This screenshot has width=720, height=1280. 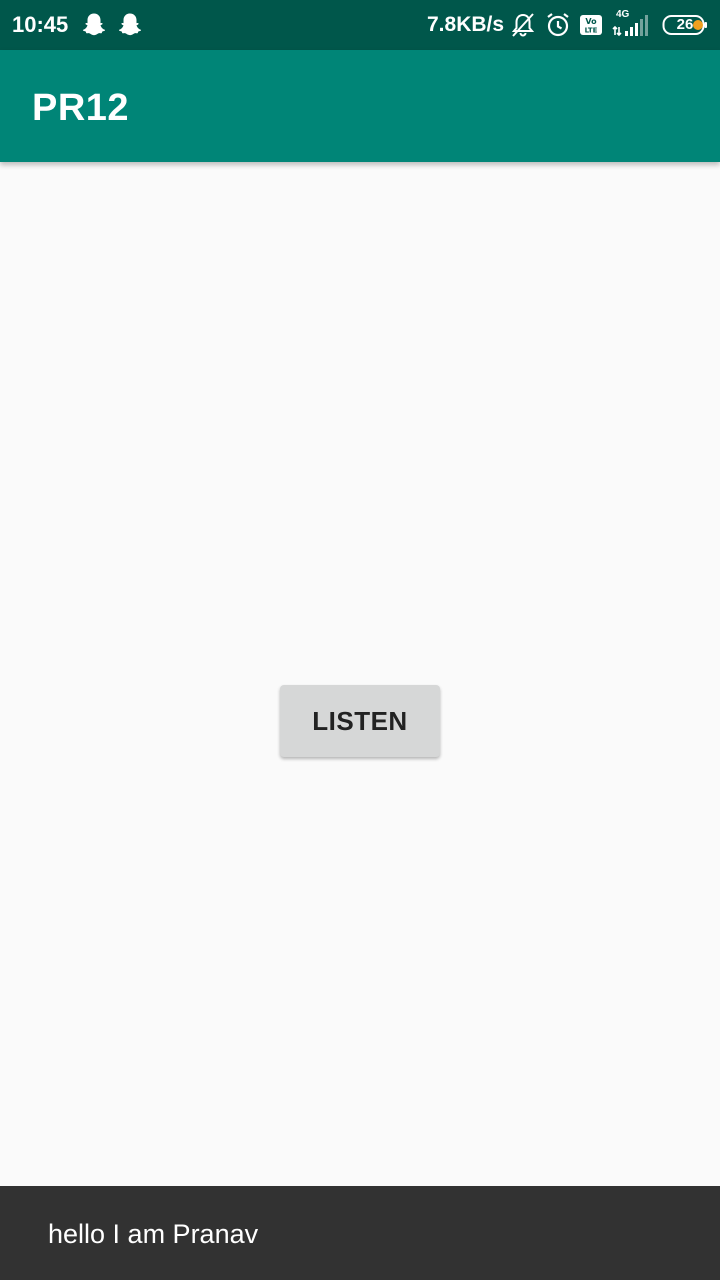 What do you see at coordinates (558, 25) in the screenshot?
I see `alarm-clock-icon` at bounding box center [558, 25].